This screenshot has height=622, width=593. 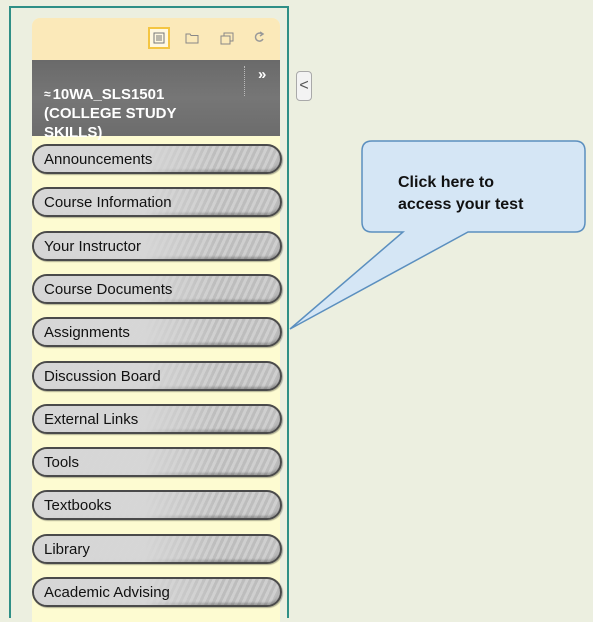 I want to click on callout-text: Click here to access your test, so click(x=461, y=193).